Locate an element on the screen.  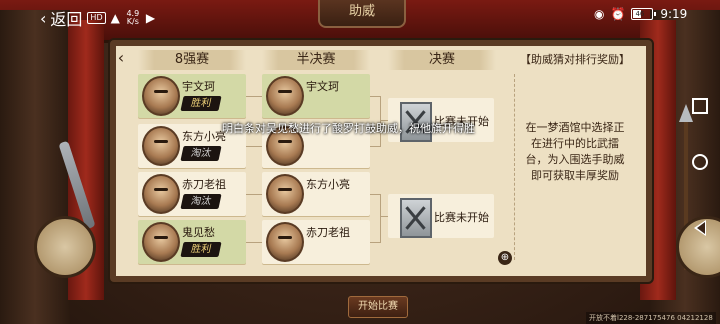
final-match-2: 比赛未开始 is located at coordinates (441, 216).